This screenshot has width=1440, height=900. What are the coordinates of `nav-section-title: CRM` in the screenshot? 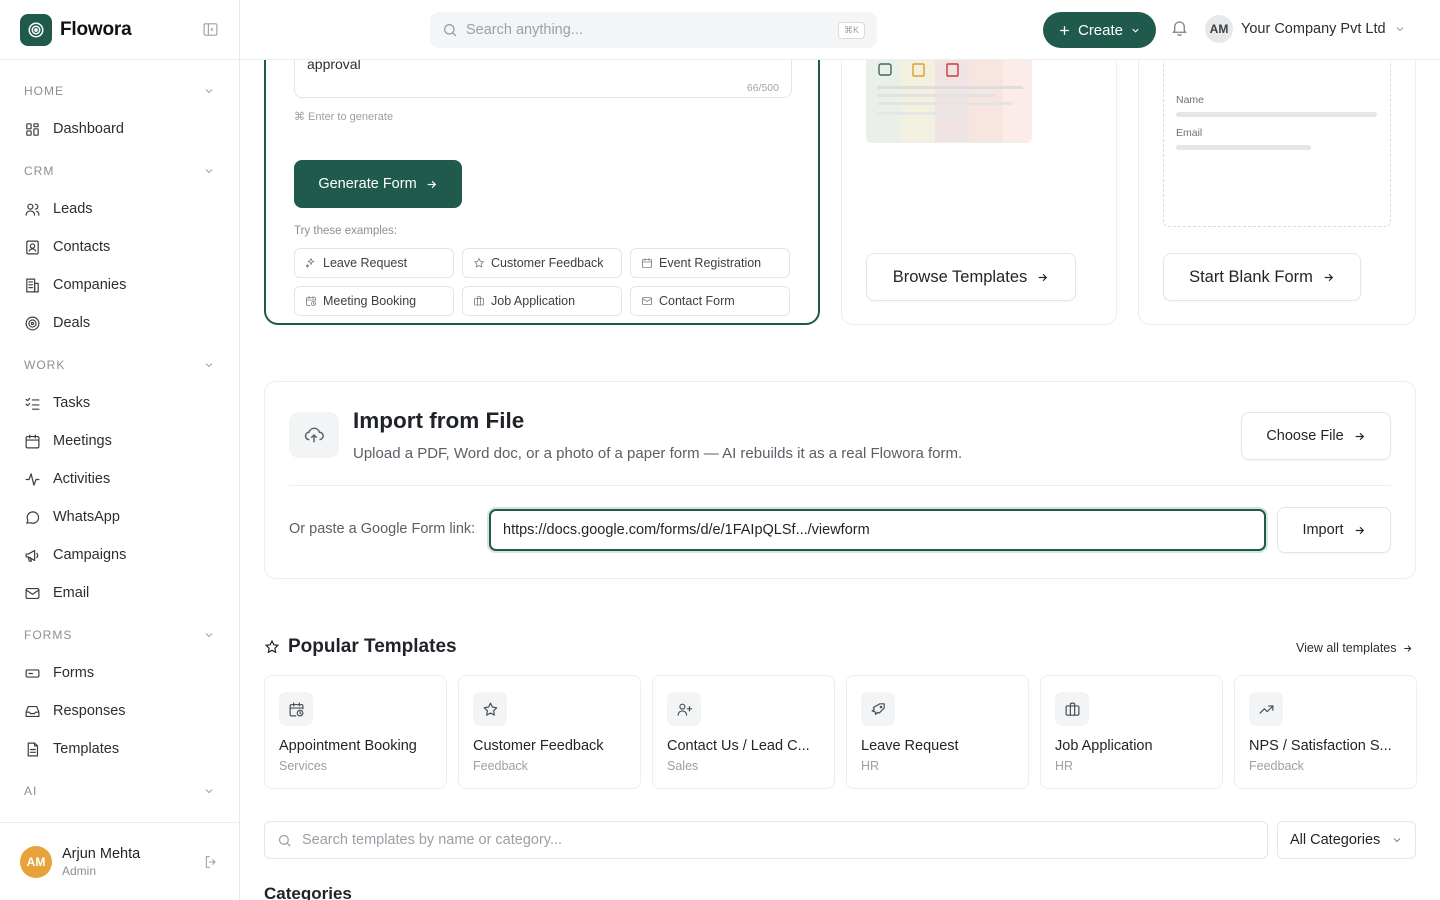 It's located at (39, 171).